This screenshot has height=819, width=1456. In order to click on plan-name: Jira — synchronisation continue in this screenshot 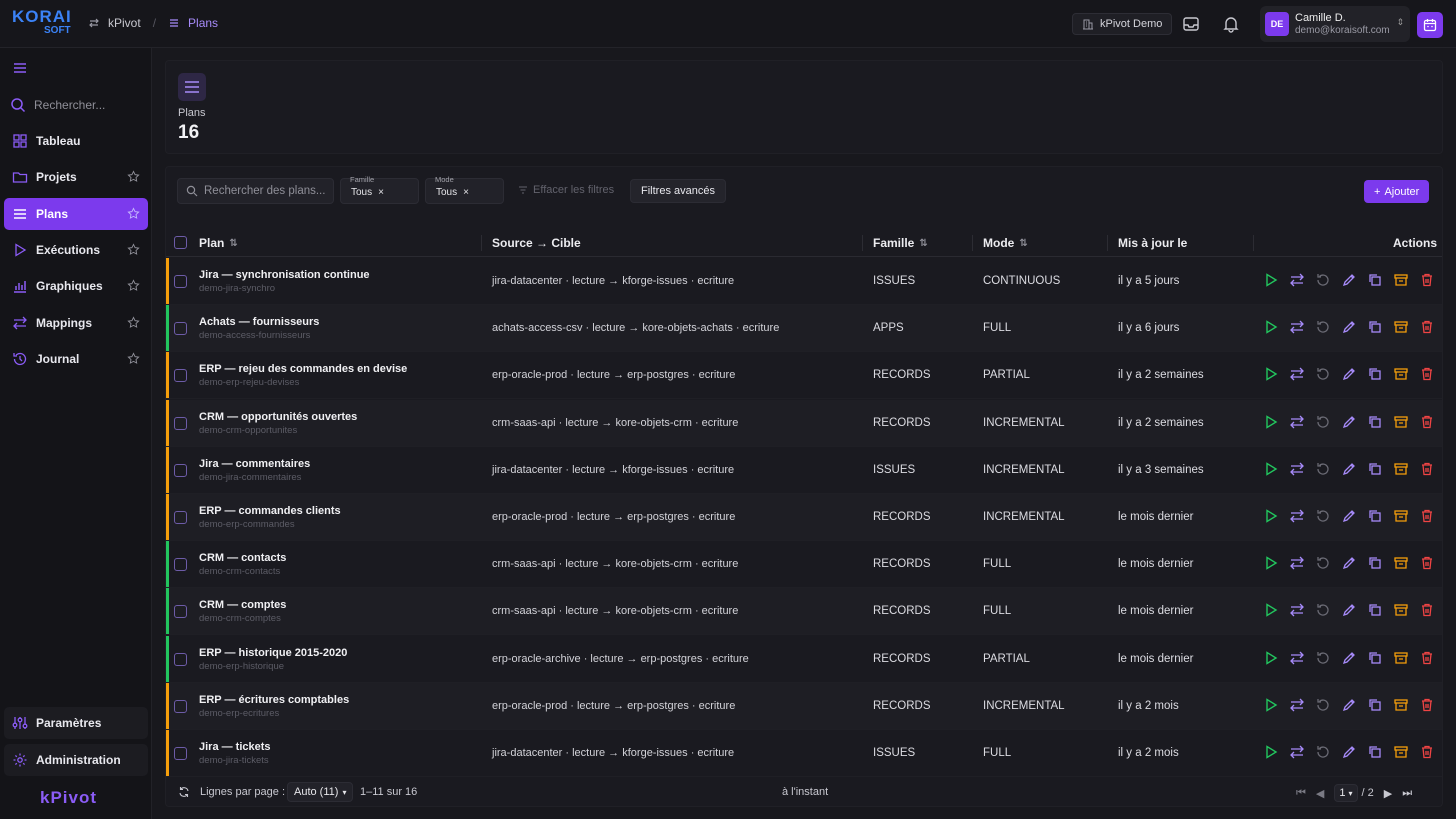, I will do `click(284, 275)`.